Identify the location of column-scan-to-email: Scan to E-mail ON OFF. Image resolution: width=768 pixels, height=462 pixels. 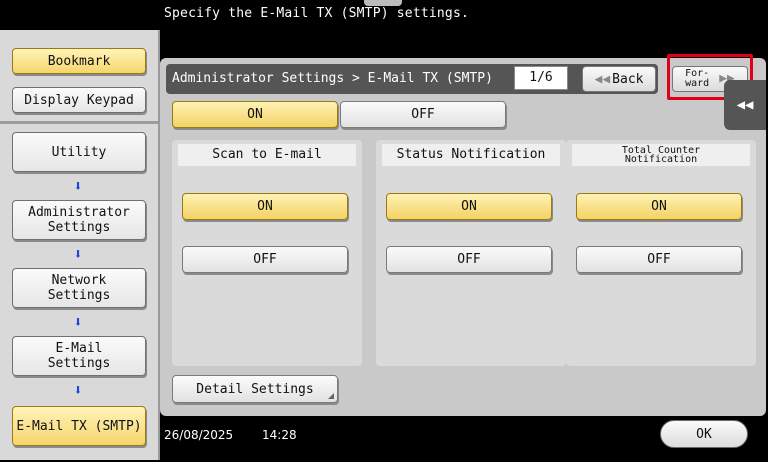
(267, 253).